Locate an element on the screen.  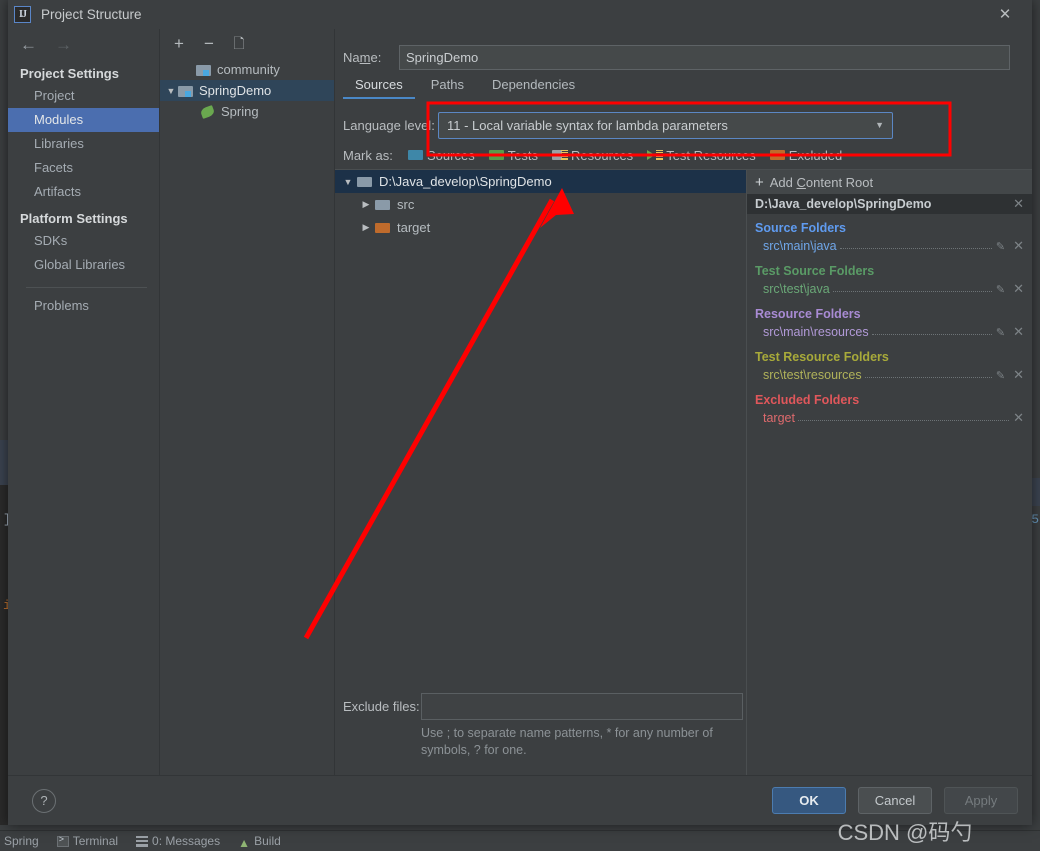
spring-leaf-icon is located at coordinates (208, 111).